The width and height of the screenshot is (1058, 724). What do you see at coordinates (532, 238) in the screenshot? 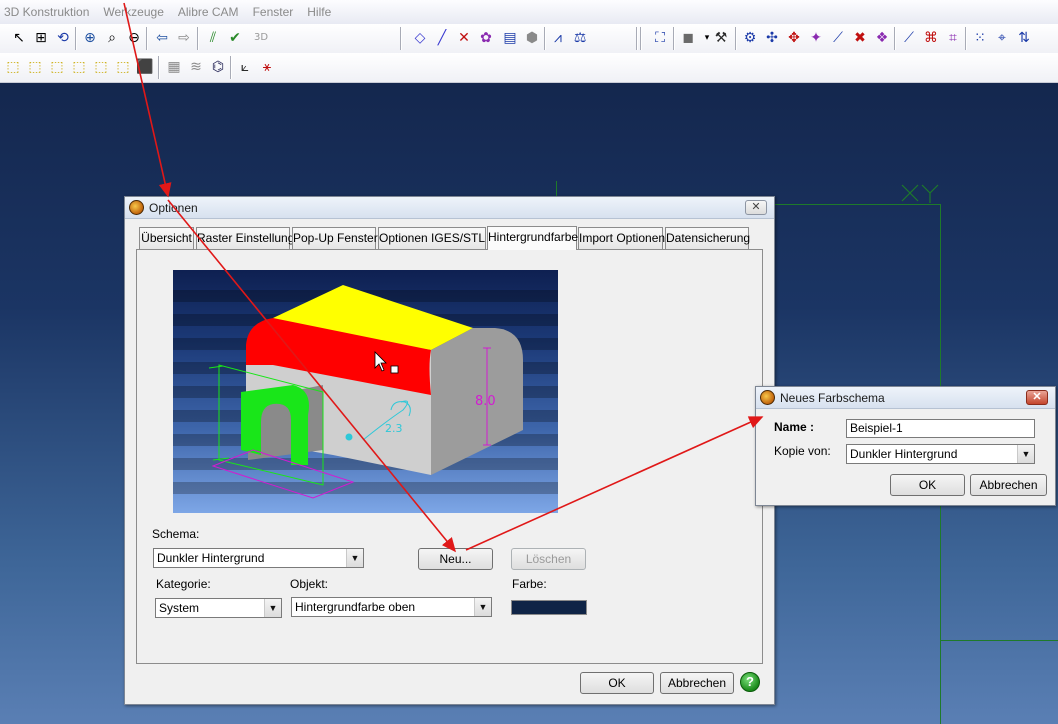
I see `tab-hintergrundfarbe: Hintergrundfarbe` at bounding box center [532, 238].